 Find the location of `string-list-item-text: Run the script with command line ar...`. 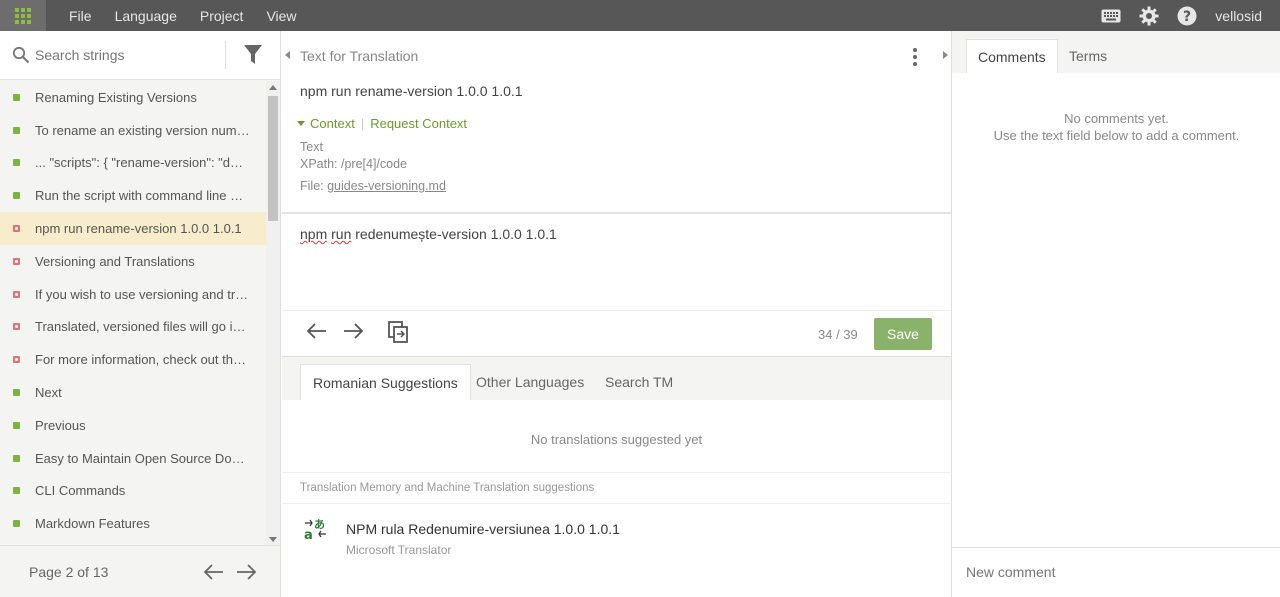

string-list-item-text: Run the script with command line ar... is located at coordinates (142, 196).